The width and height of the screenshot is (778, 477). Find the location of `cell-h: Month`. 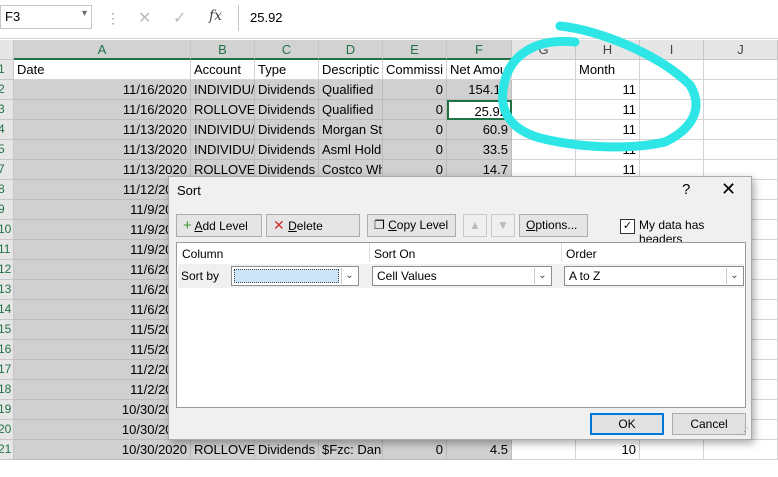

cell-h: Month is located at coordinates (608, 70).